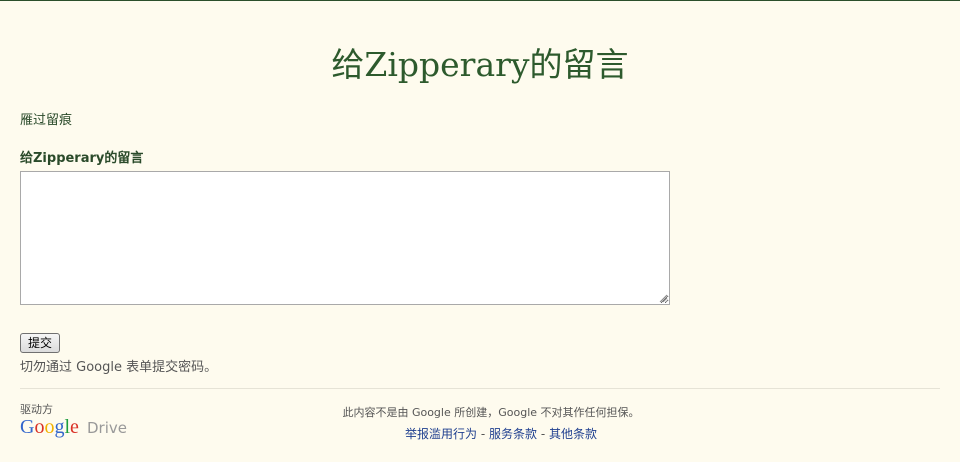 This screenshot has height=462, width=960. Describe the element at coordinates (491, 412) in the screenshot. I see `google-disclaimer: 此内容不是由 Google 所创建，Google 不对其作任何担保。` at that location.